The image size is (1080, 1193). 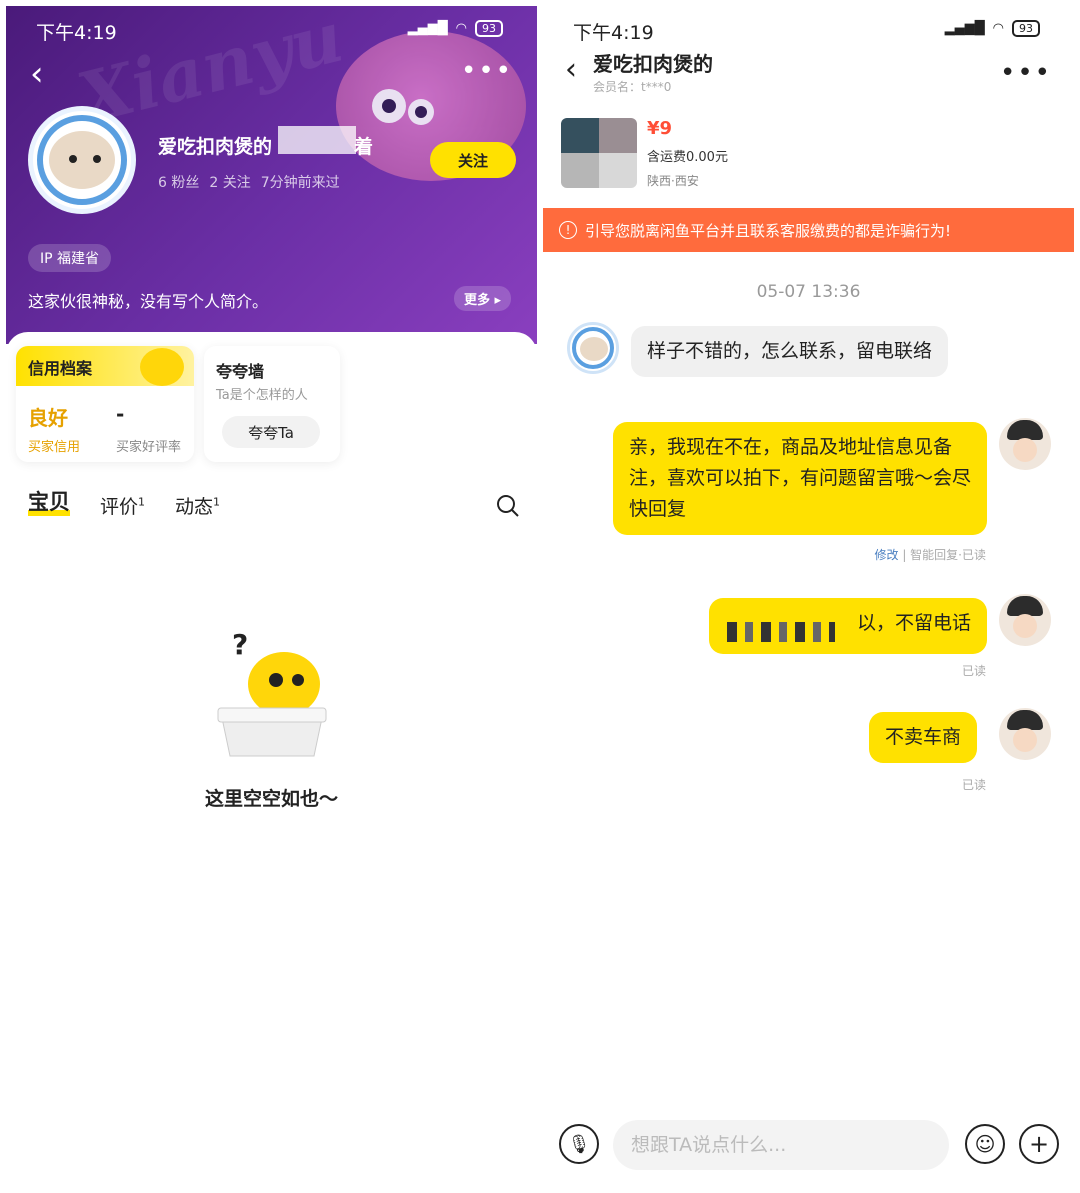 I want to click on buyer-rating-value: -, so click(x=120, y=414).